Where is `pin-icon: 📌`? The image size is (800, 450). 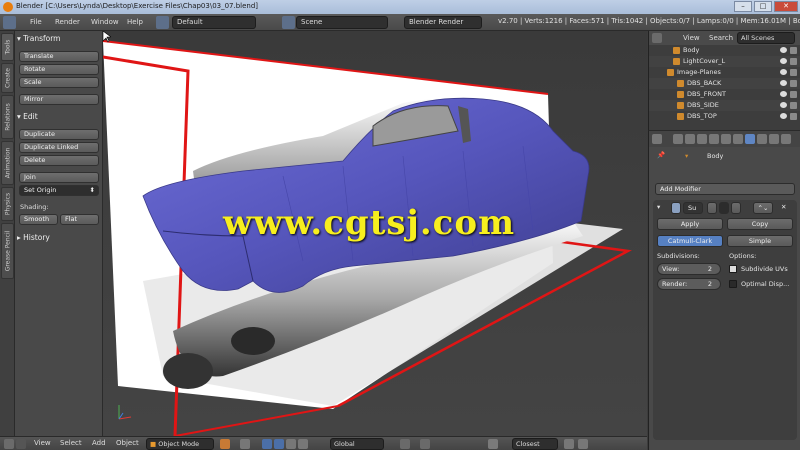
pin-icon: 📌 is located at coordinates (661, 155).